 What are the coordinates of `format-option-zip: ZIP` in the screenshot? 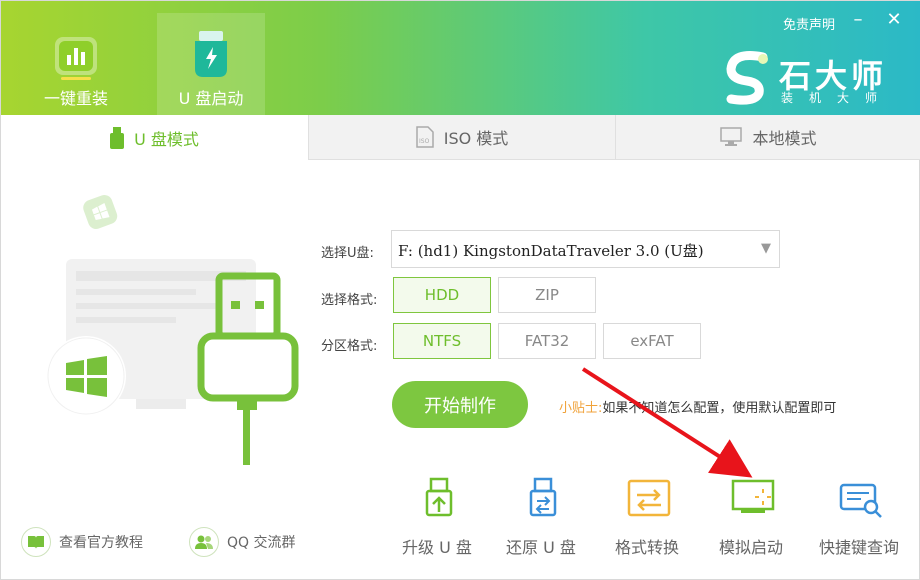 It's located at (547, 295).